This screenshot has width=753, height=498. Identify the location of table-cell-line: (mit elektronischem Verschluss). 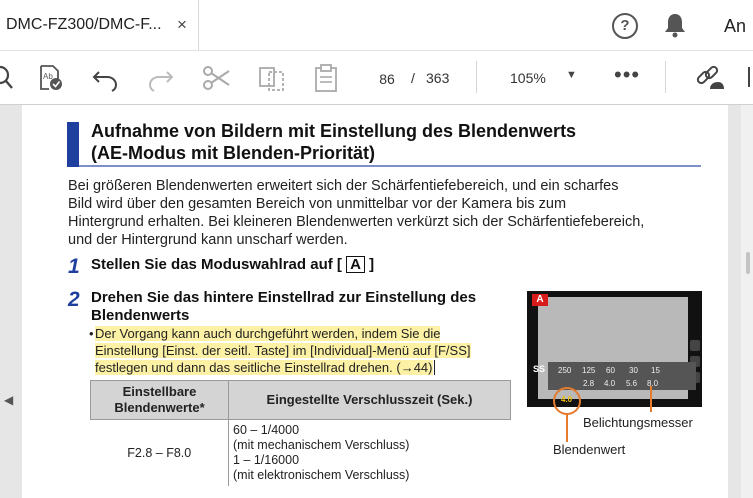
(321, 475).